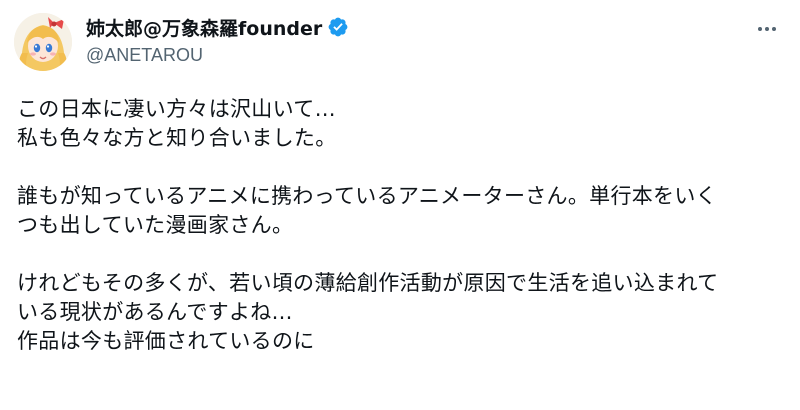 The height and width of the screenshot is (410, 800). I want to click on avatar, so click(43, 42).